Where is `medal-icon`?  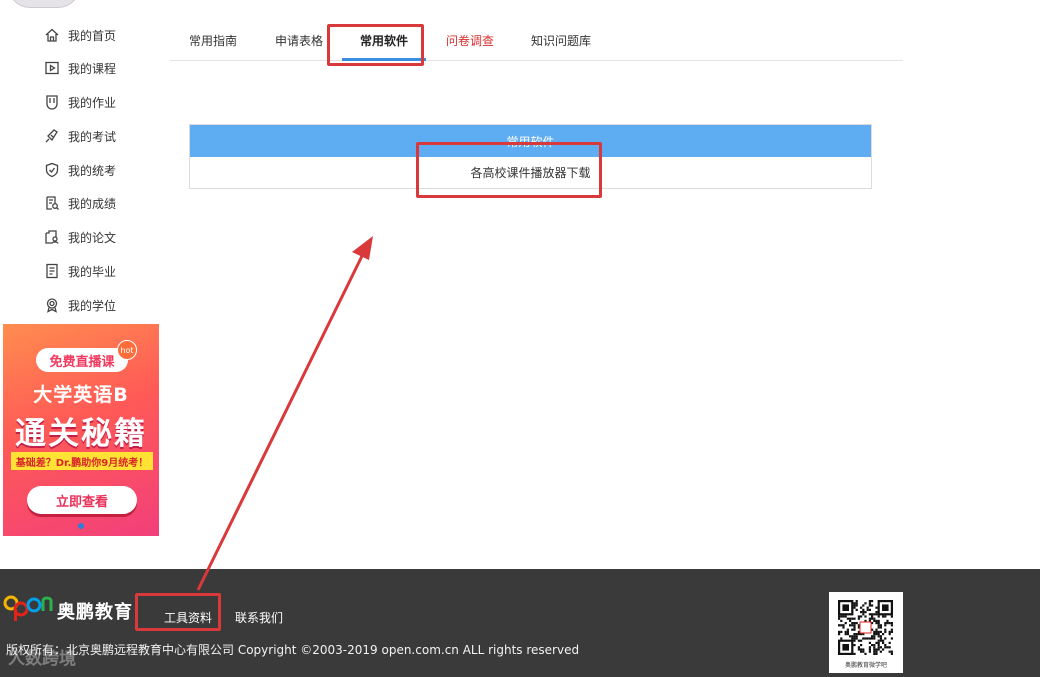 medal-icon is located at coordinates (52, 305).